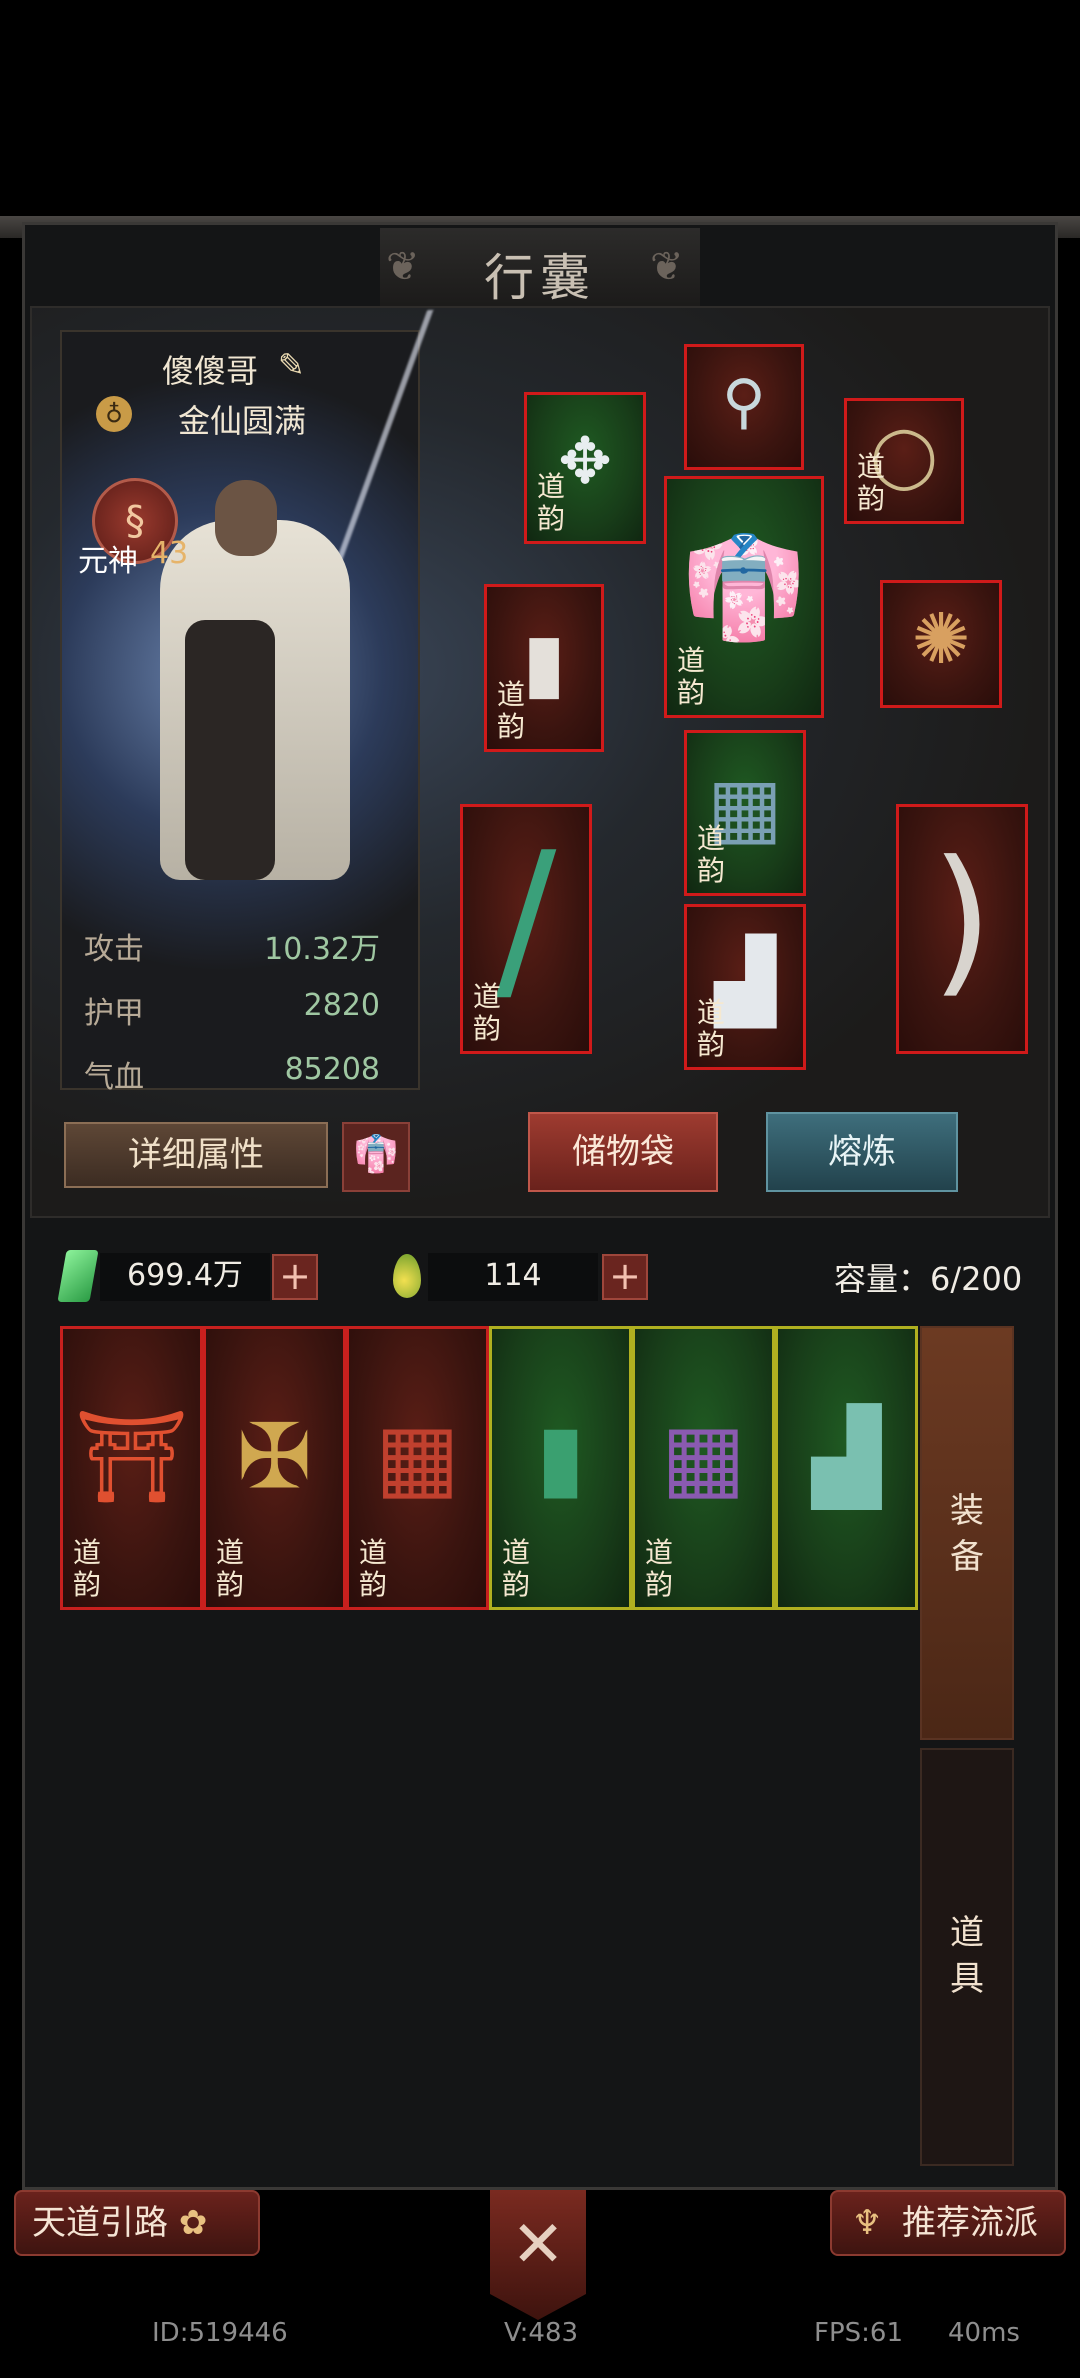  What do you see at coordinates (220, 2333) in the screenshot?
I see `player-id: ID:519446` at bounding box center [220, 2333].